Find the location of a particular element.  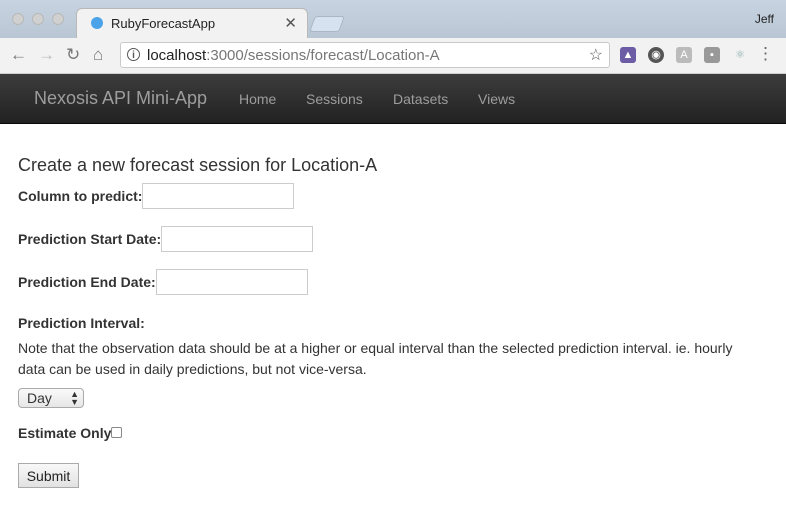

nav-link-datasets: Datasets is located at coordinates (420, 99).